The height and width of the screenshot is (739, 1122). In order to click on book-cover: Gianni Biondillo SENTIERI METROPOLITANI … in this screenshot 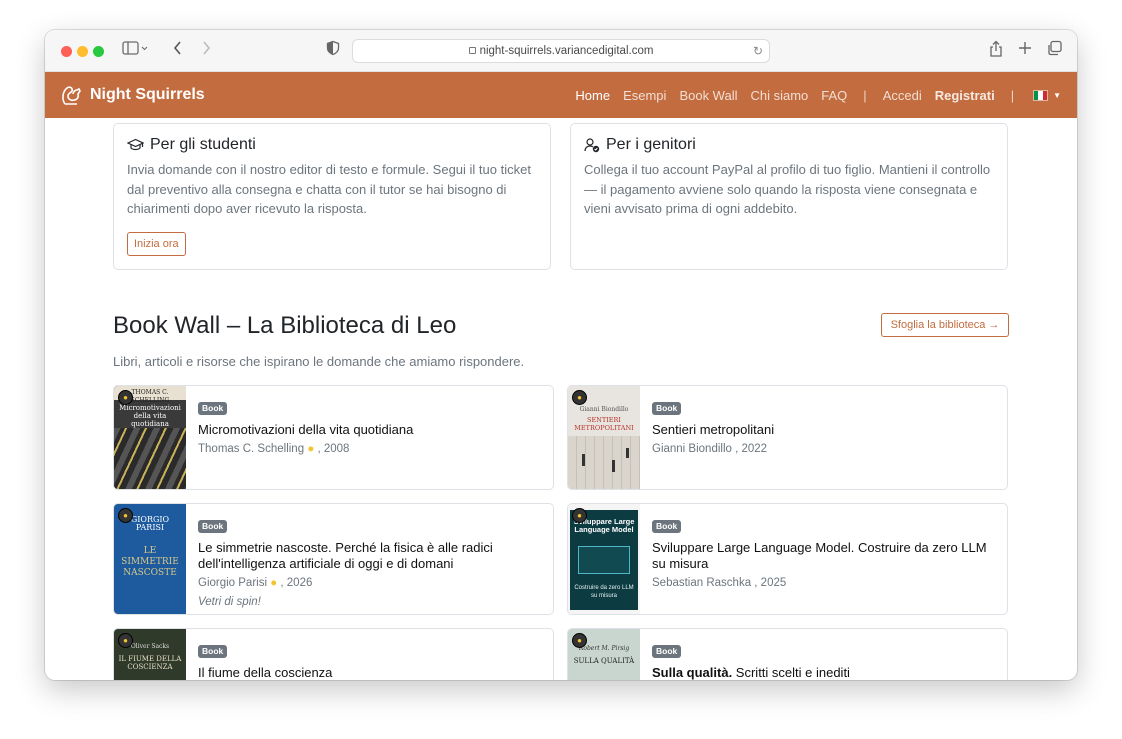, I will do `click(604, 437)`.